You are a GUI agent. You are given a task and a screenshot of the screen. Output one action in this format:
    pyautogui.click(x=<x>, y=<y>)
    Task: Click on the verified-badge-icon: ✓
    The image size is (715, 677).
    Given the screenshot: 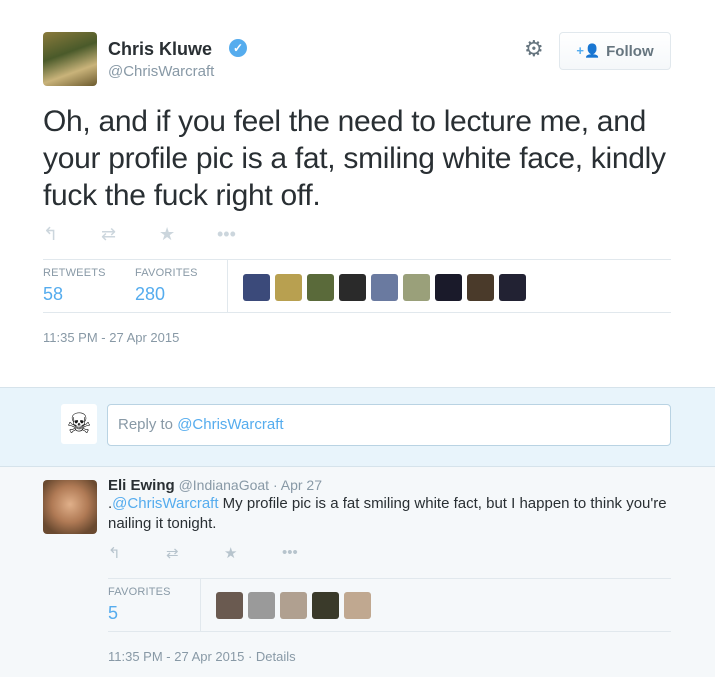 What is the action you would take?
    pyautogui.click(x=238, y=48)
    